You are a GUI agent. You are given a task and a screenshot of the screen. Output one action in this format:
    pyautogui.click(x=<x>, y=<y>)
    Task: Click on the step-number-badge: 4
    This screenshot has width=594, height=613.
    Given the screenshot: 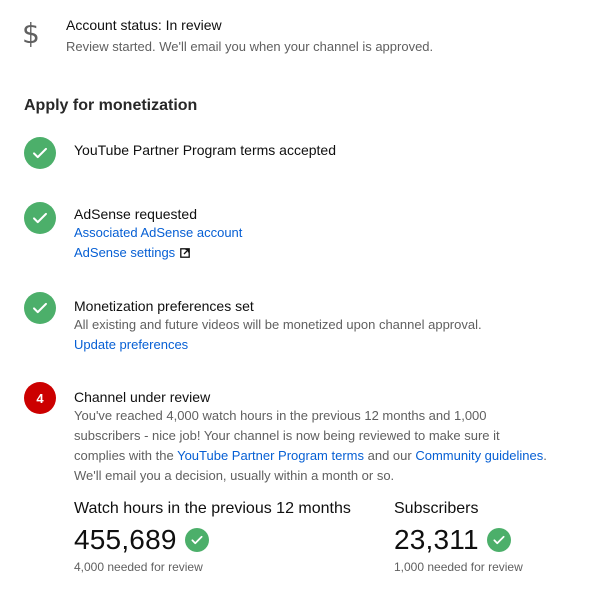 What is the action you would take?
    pyautogui.click(x=40, y=398)
    